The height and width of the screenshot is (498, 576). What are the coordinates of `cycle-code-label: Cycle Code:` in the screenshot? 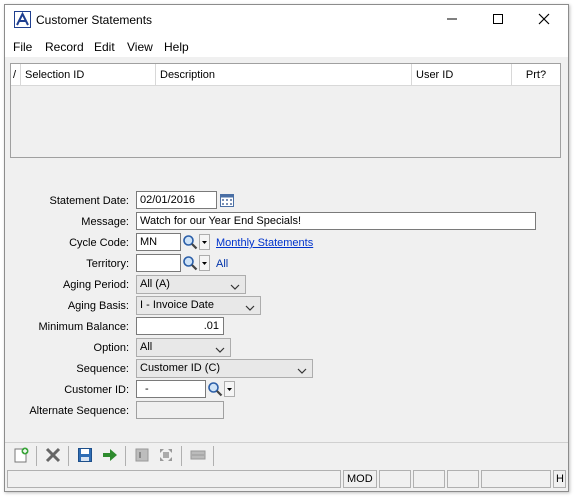 It's located at (99, 243).